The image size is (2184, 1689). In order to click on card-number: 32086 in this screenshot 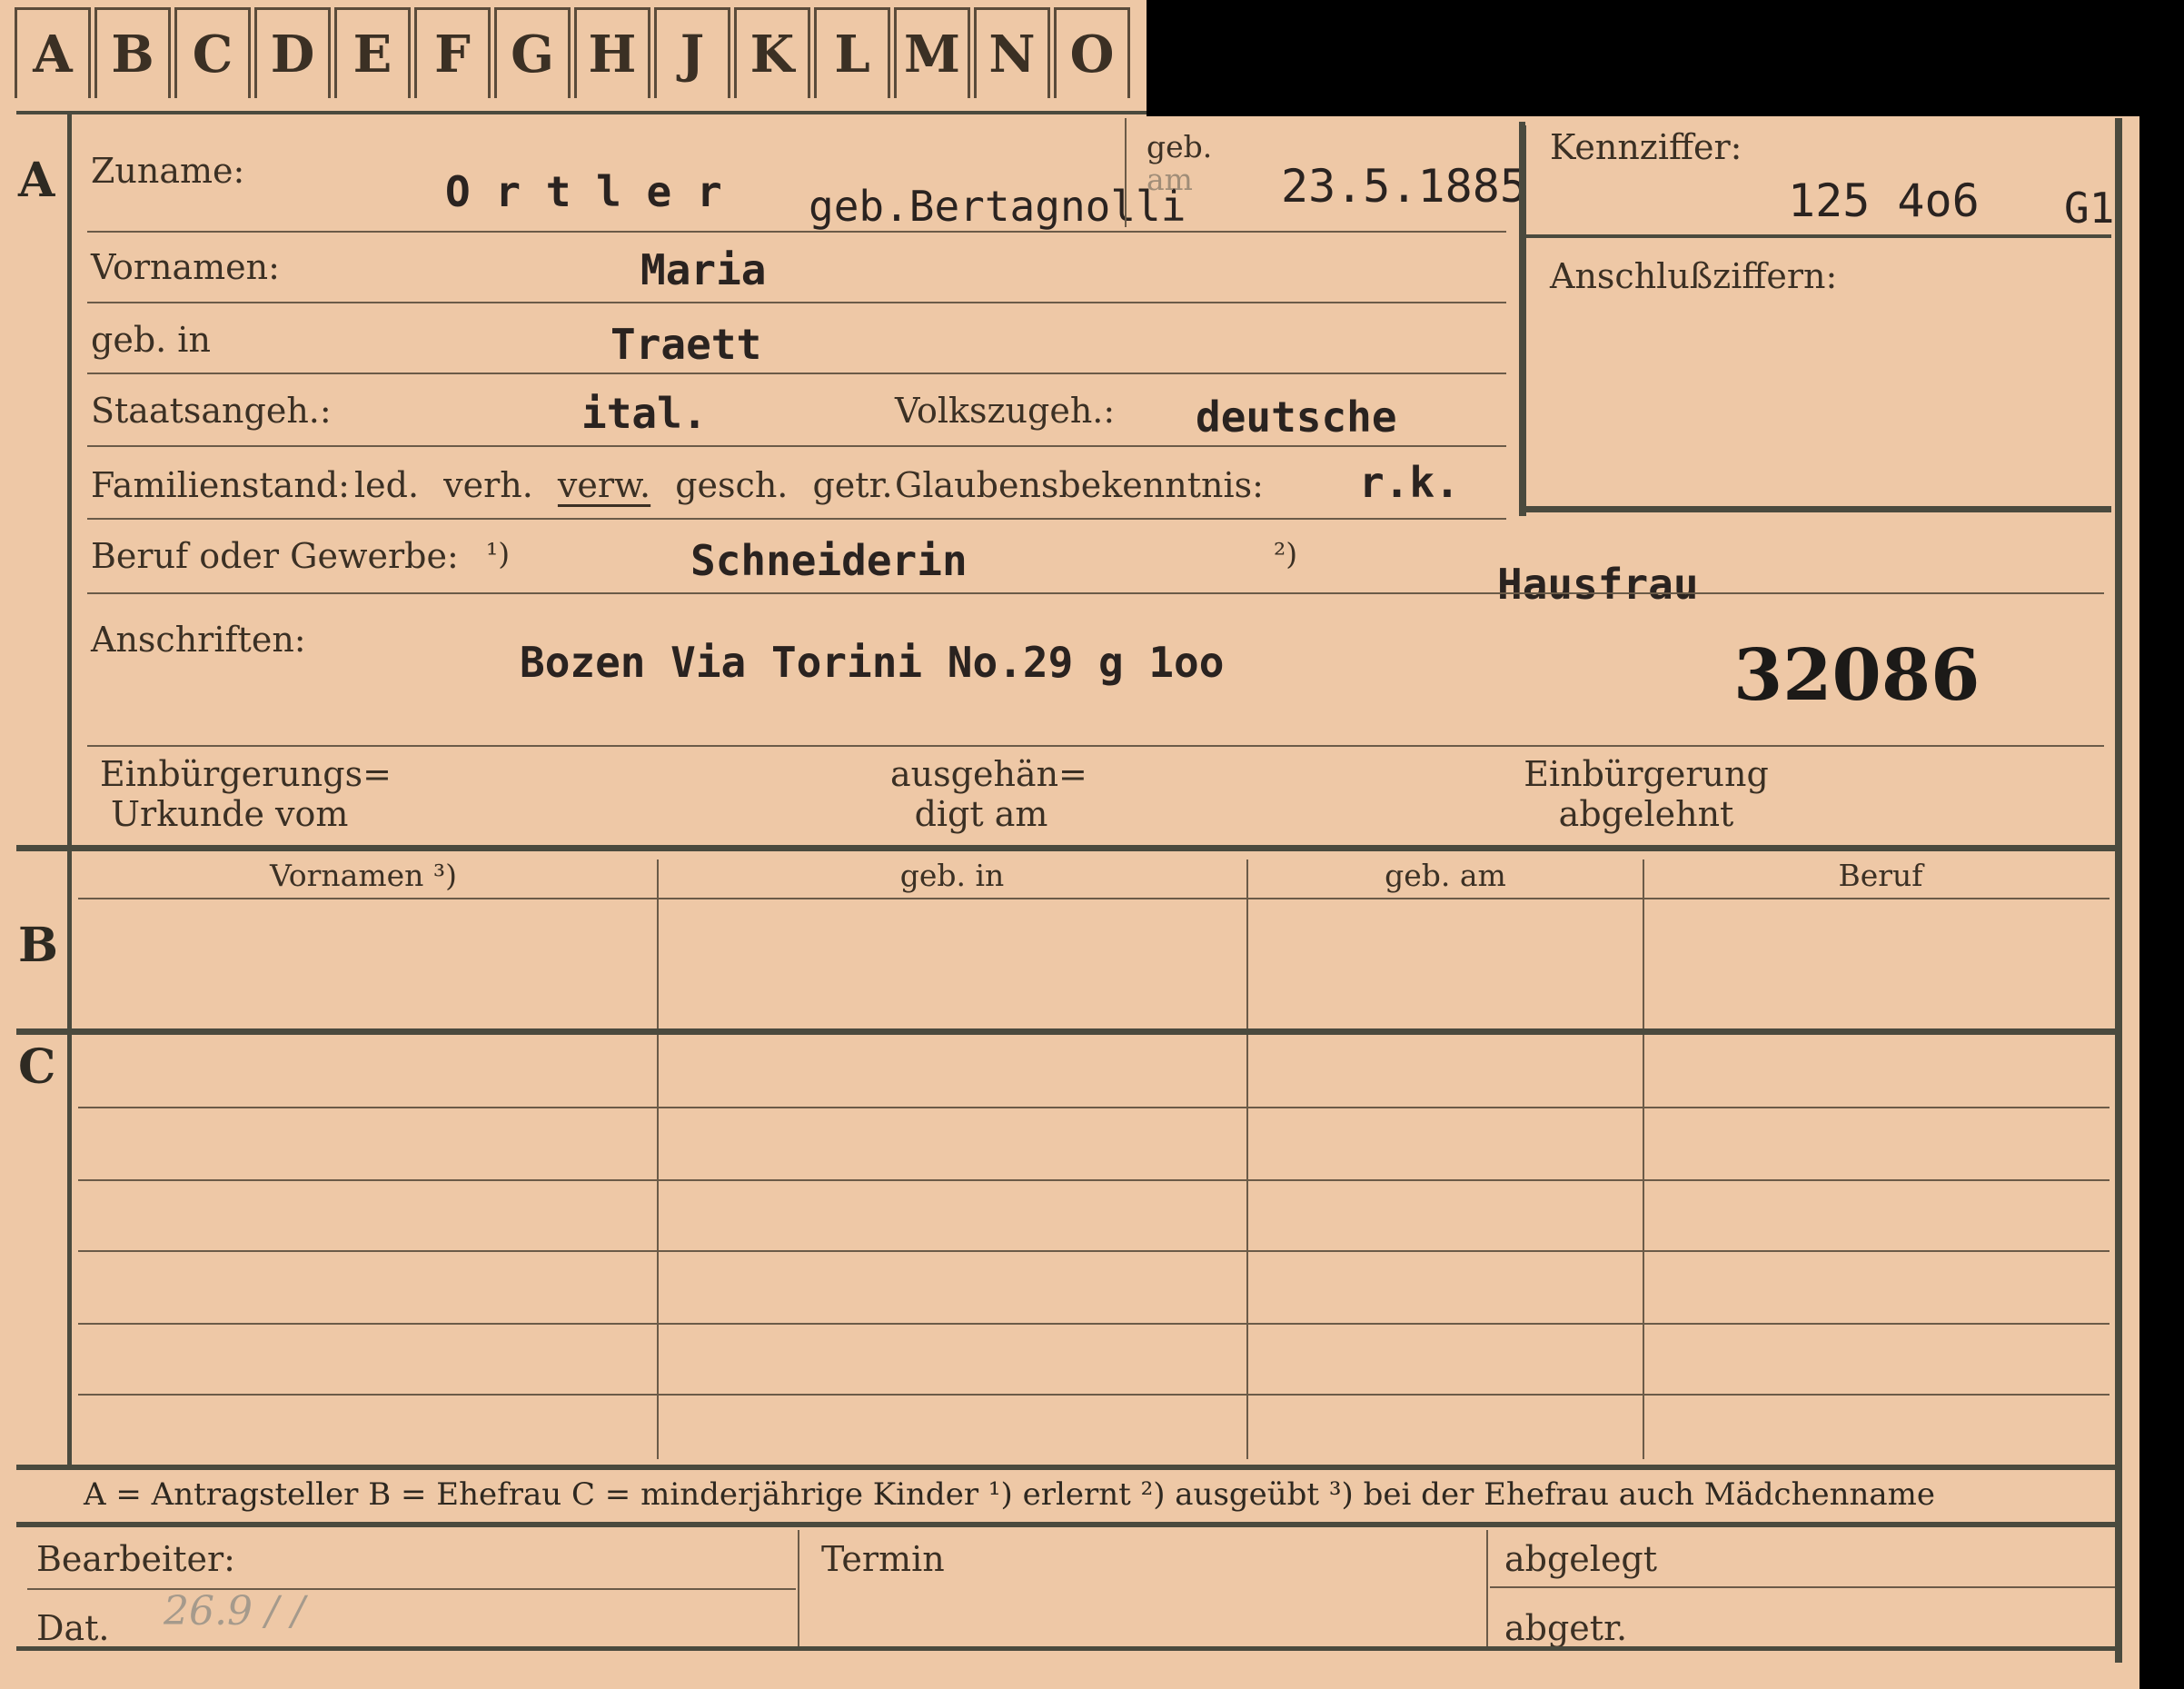, I will do `click(1856, 675)`.